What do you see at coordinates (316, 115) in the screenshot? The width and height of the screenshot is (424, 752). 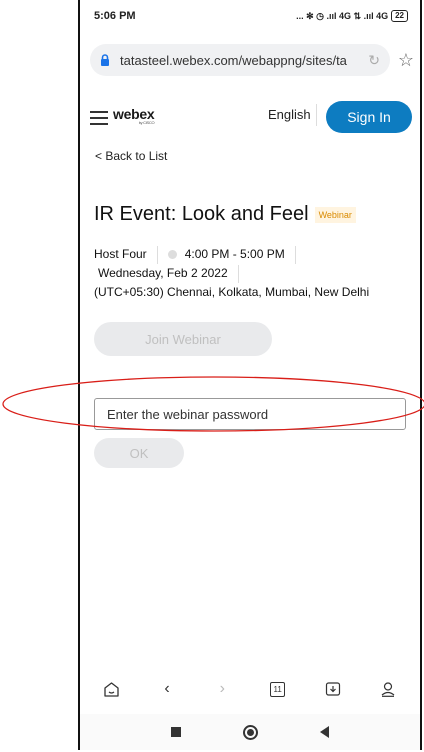 I see `header-divider` at bounding box center [316, 115].